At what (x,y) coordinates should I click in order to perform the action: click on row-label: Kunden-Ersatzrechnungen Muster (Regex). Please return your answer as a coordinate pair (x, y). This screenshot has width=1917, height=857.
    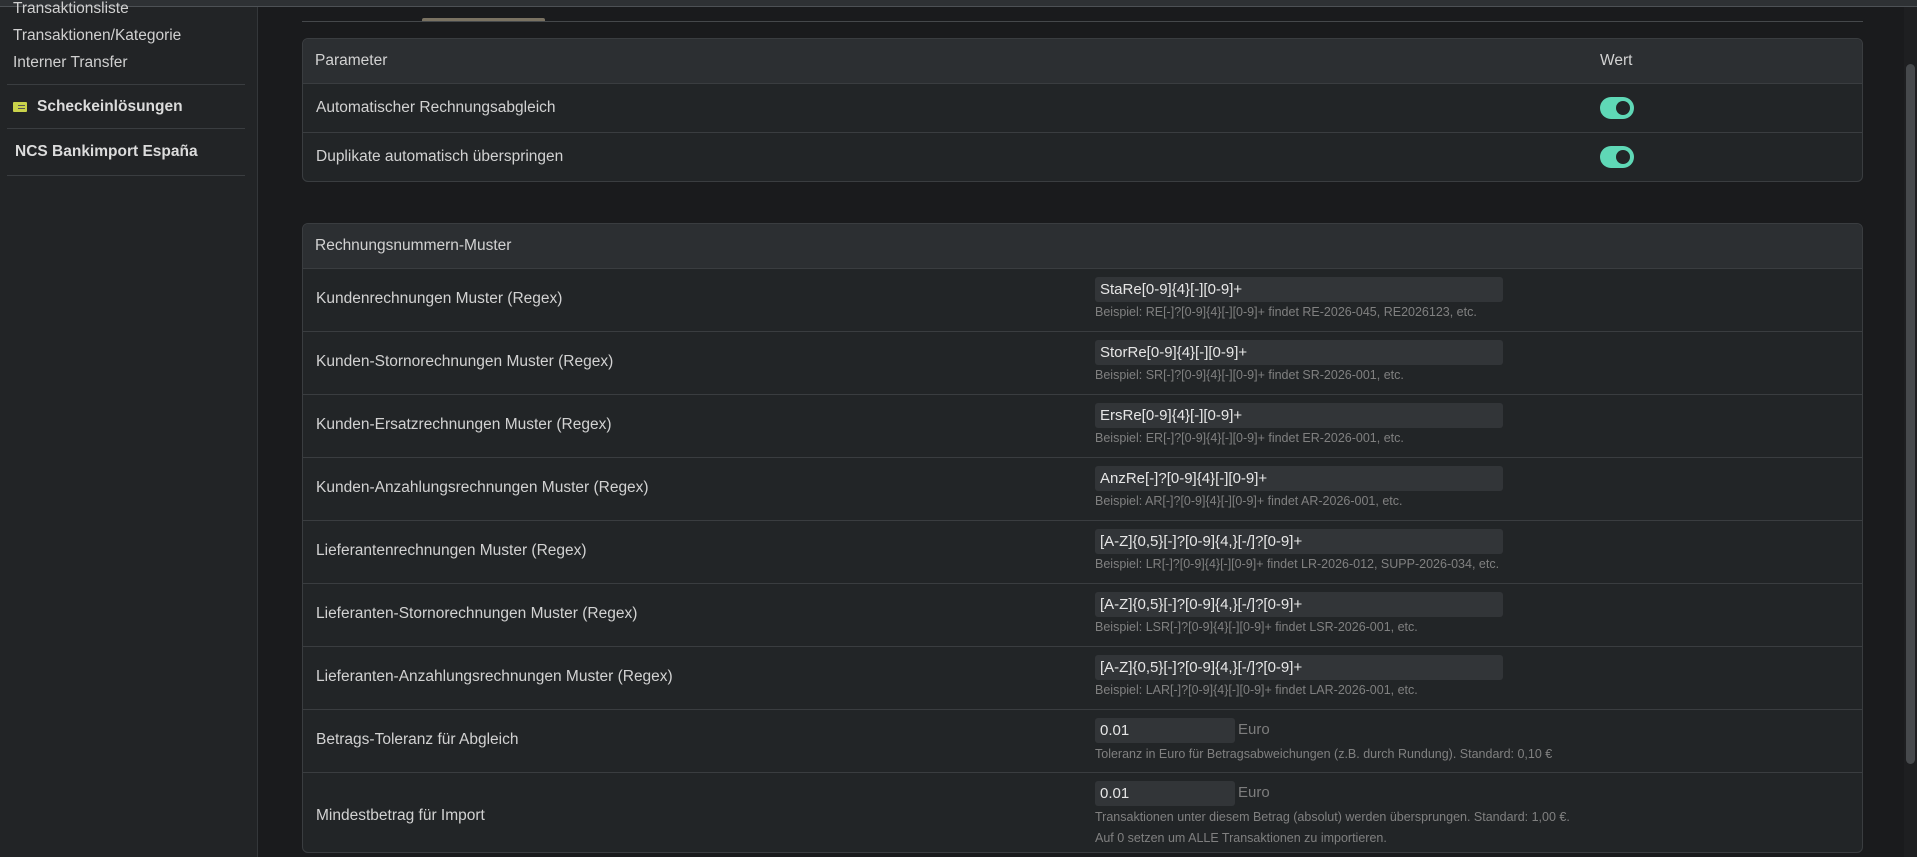
    Looking at the image, I should click on (464, 424).